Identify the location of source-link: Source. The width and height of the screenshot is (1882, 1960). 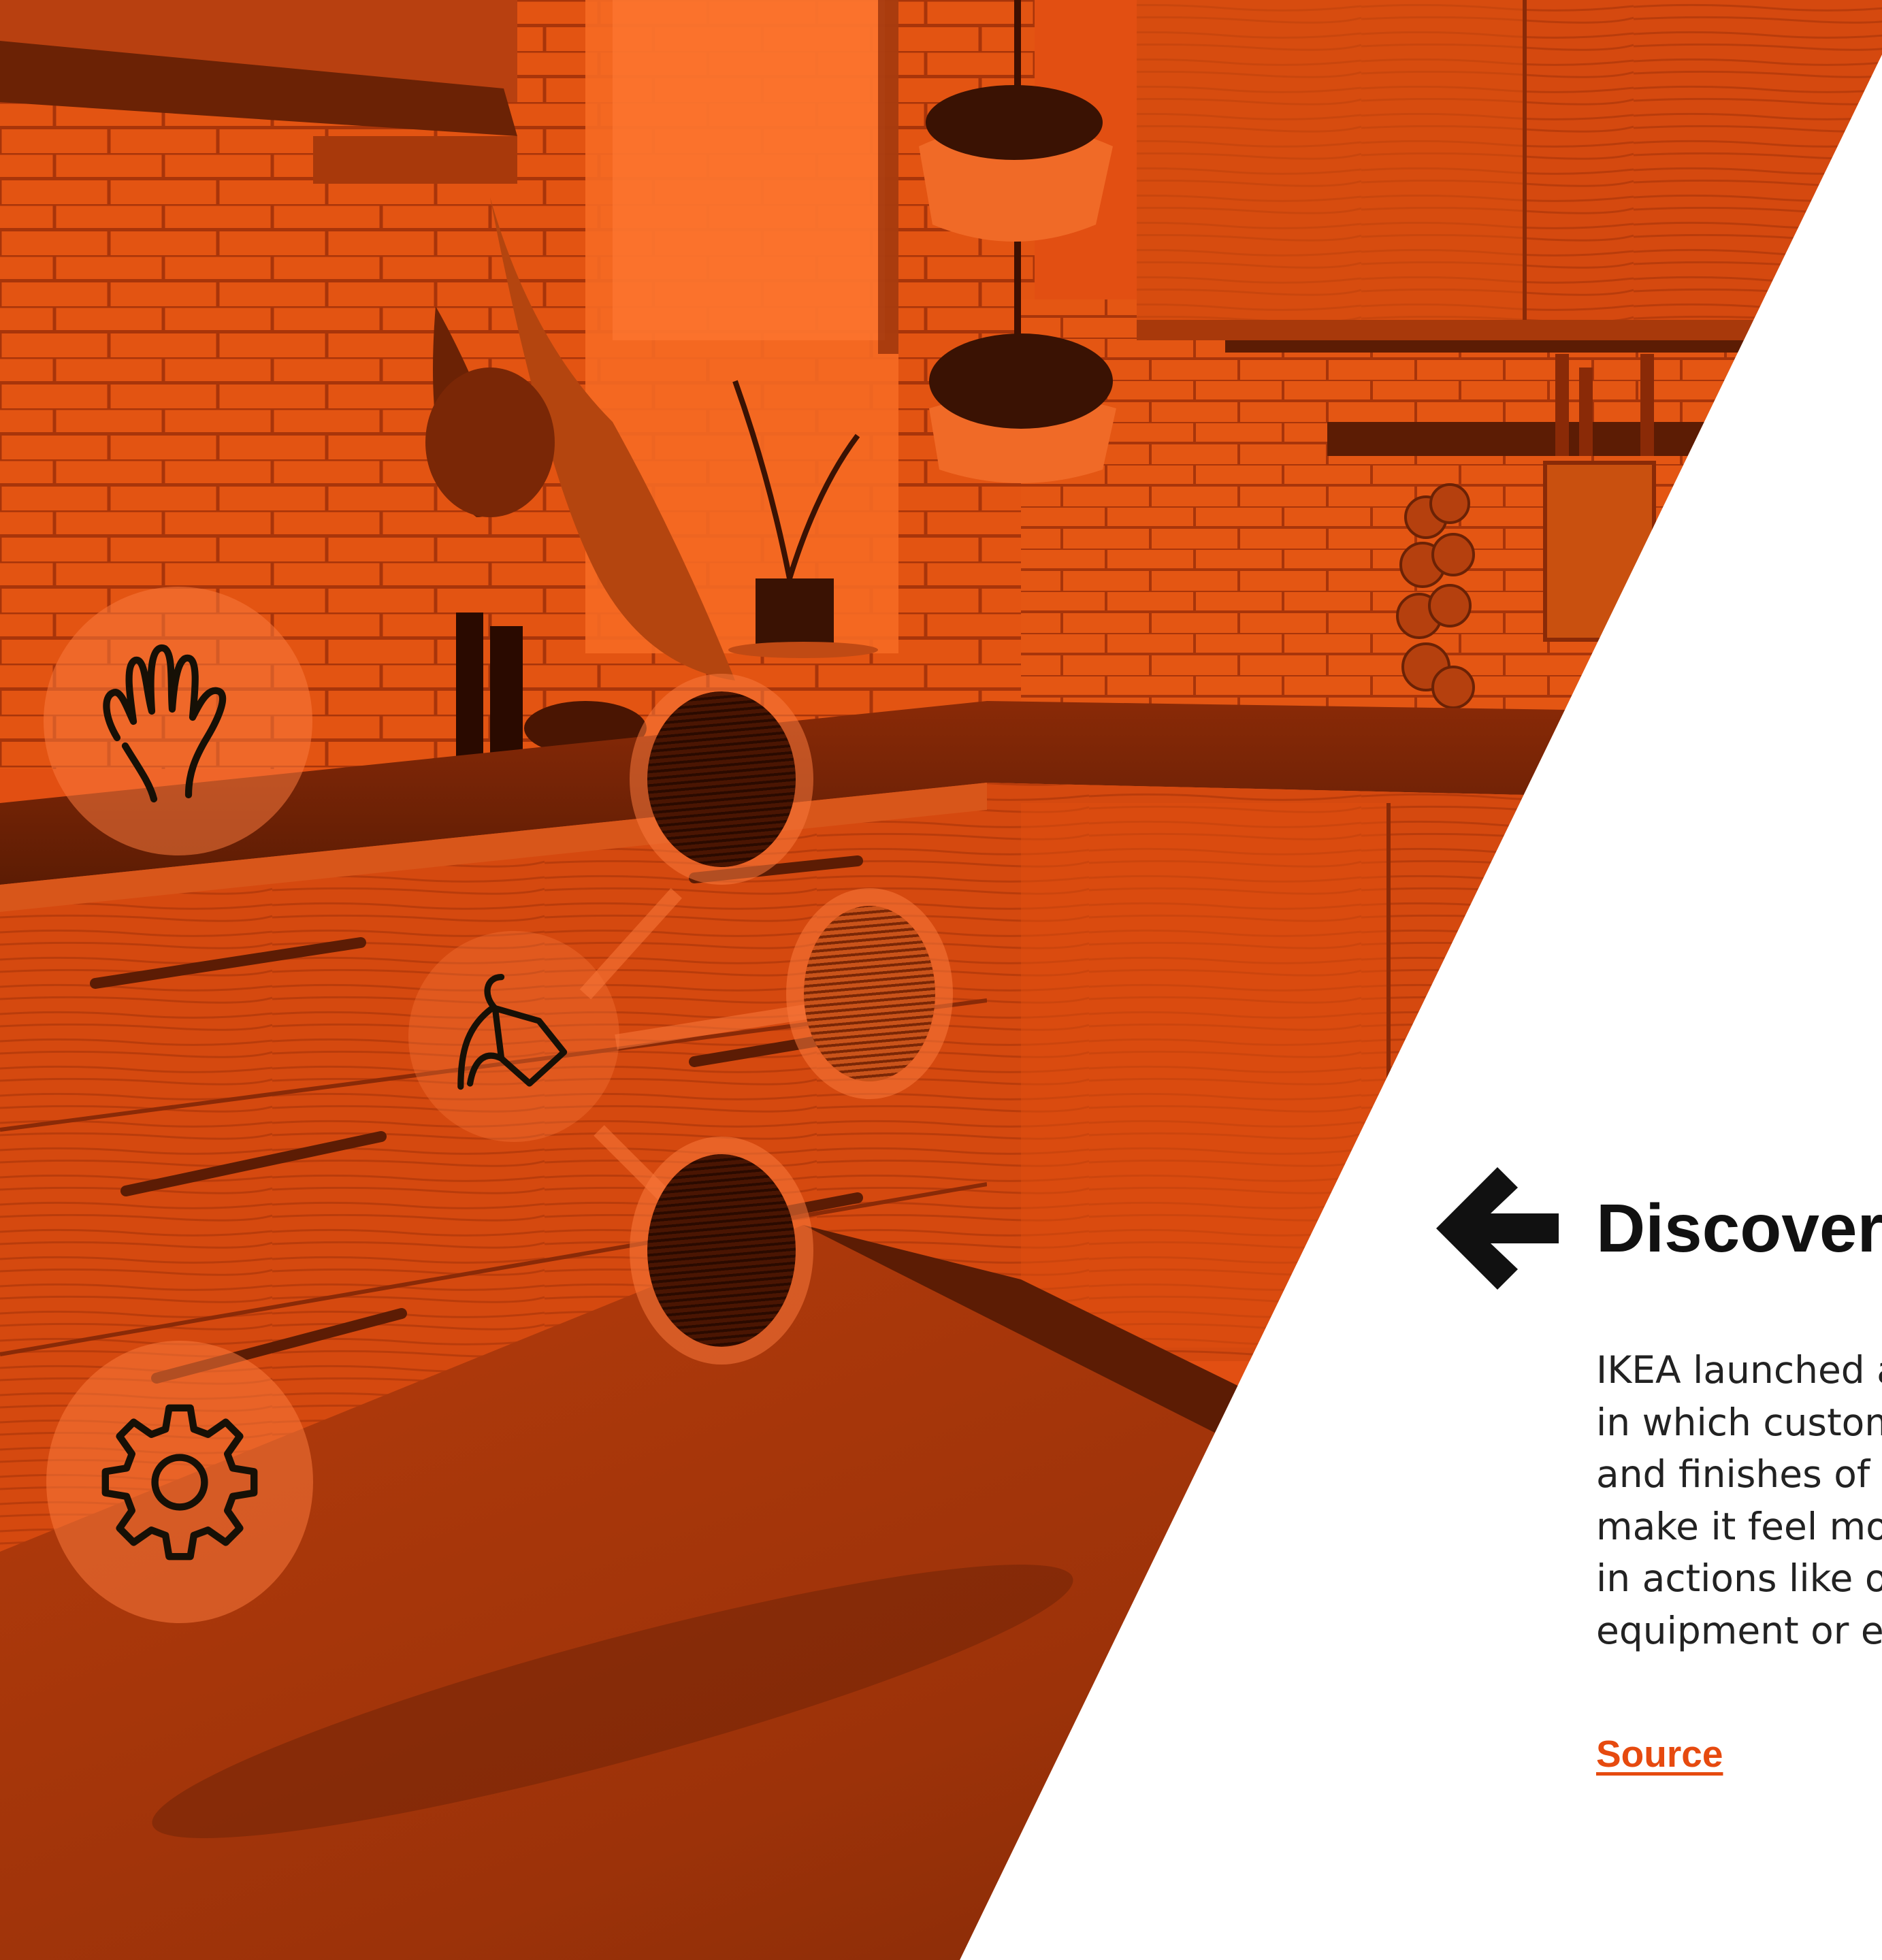
(1659, 1754).